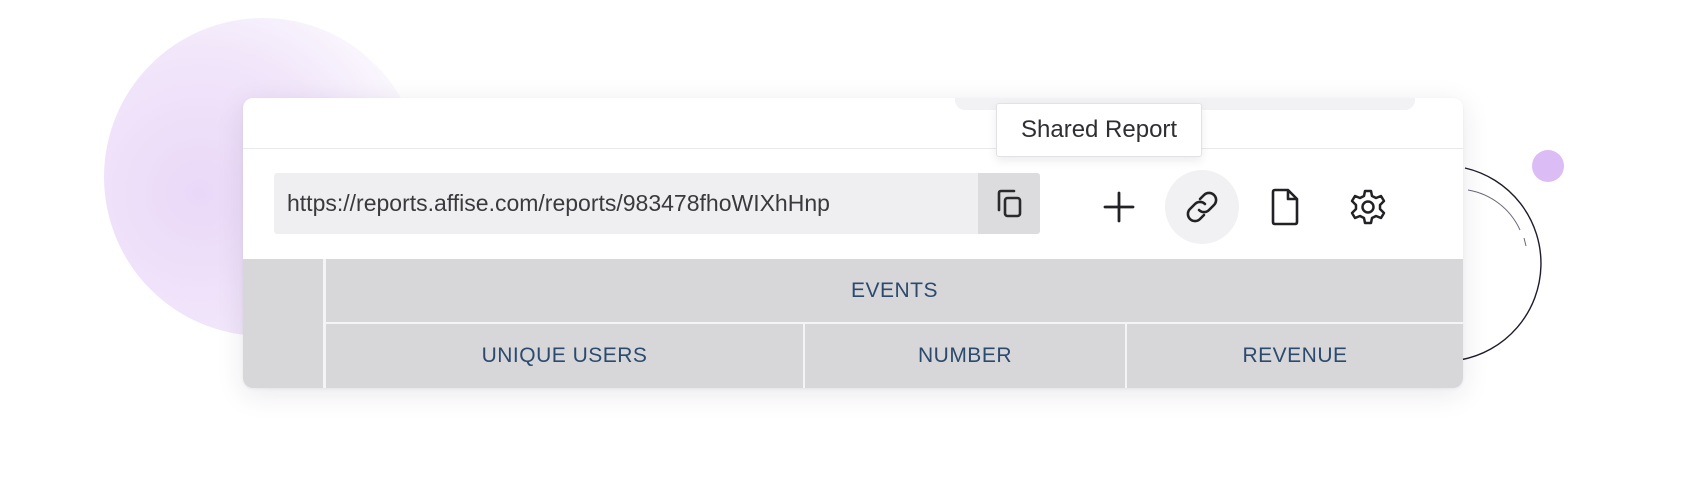 The height and width of the screenshot is (486, 1704). What do you see at coordinates (894, 290) in the screenshot?
I see `events-group-header: EVENTS` at bounding box center [894, 290].